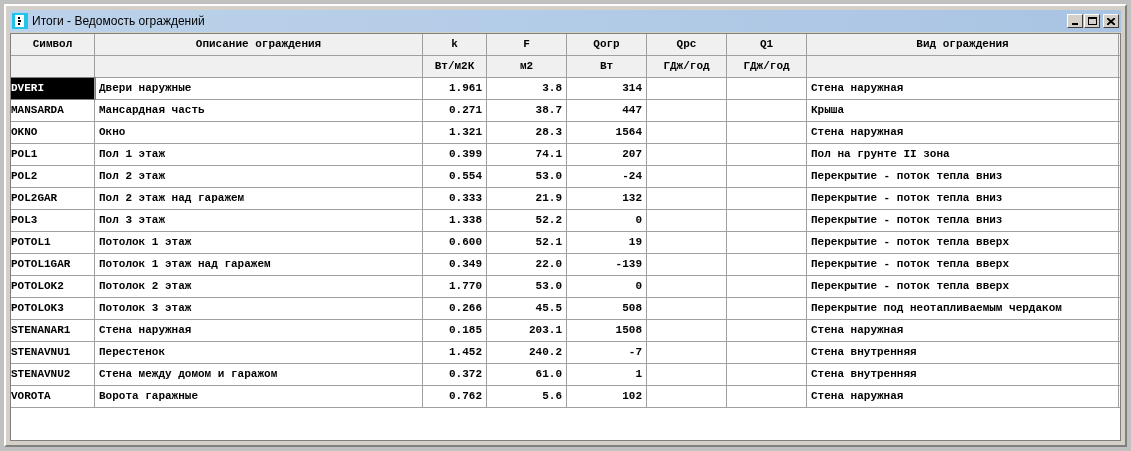  I want to click on table-cell: Потолок 1 этаж, so click(259, 242).